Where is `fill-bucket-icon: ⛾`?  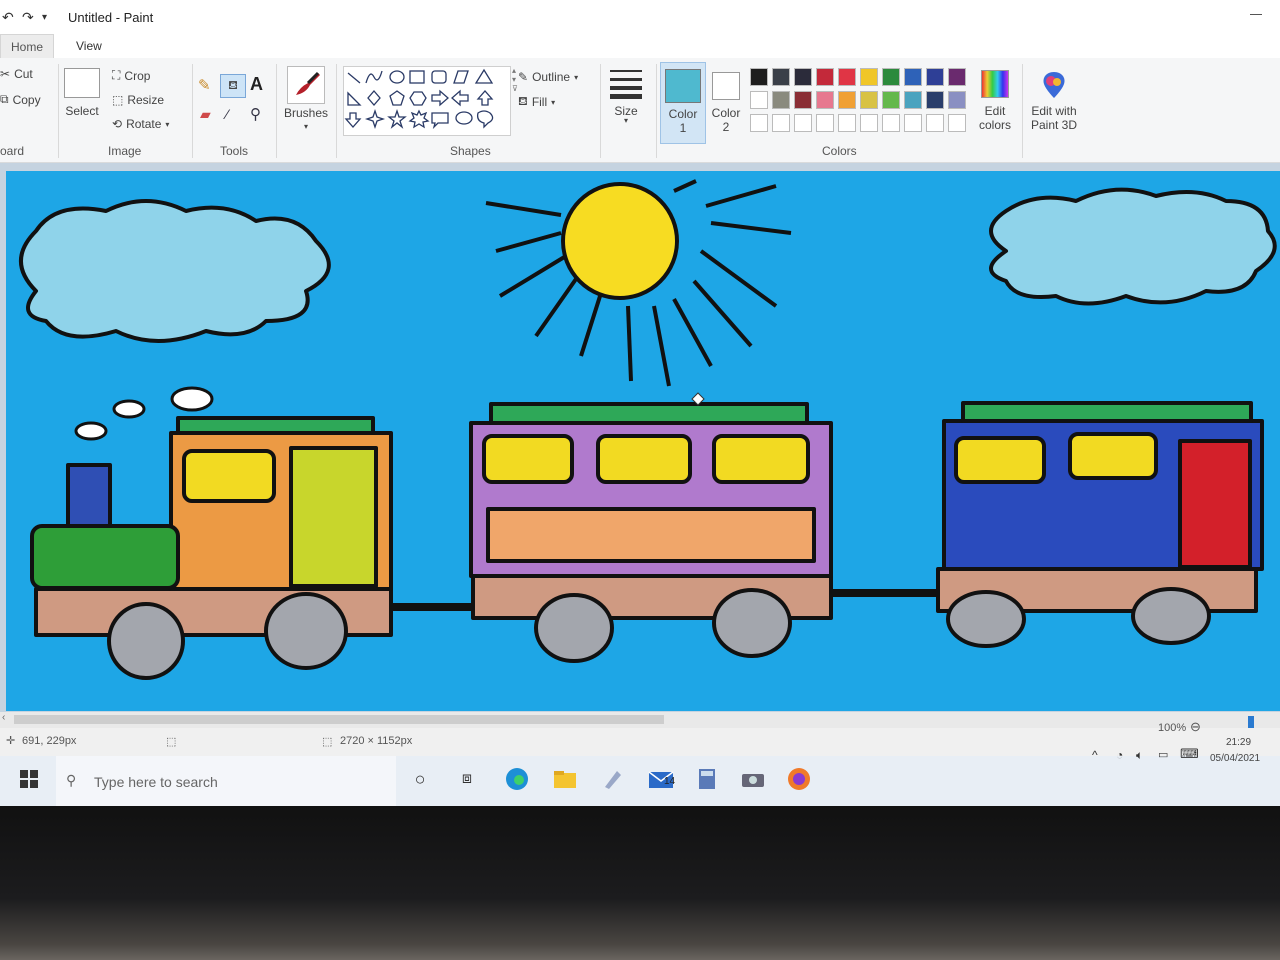 fill-bucket-icon: ⛾ is located at coordinates (233, 86).